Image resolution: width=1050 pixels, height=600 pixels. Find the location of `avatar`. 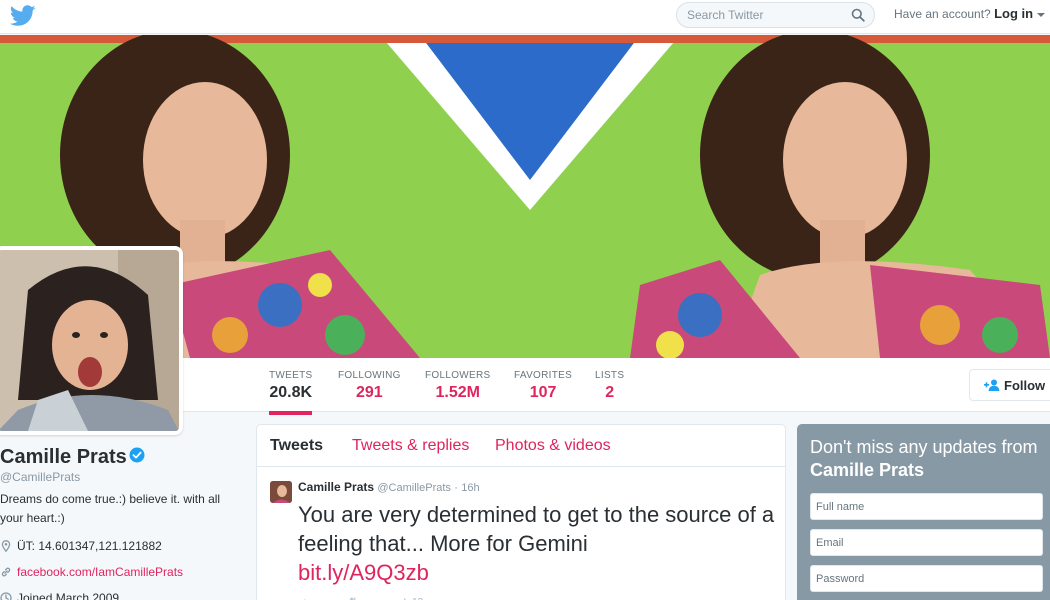

avatar is located at coordinates (91, 340).